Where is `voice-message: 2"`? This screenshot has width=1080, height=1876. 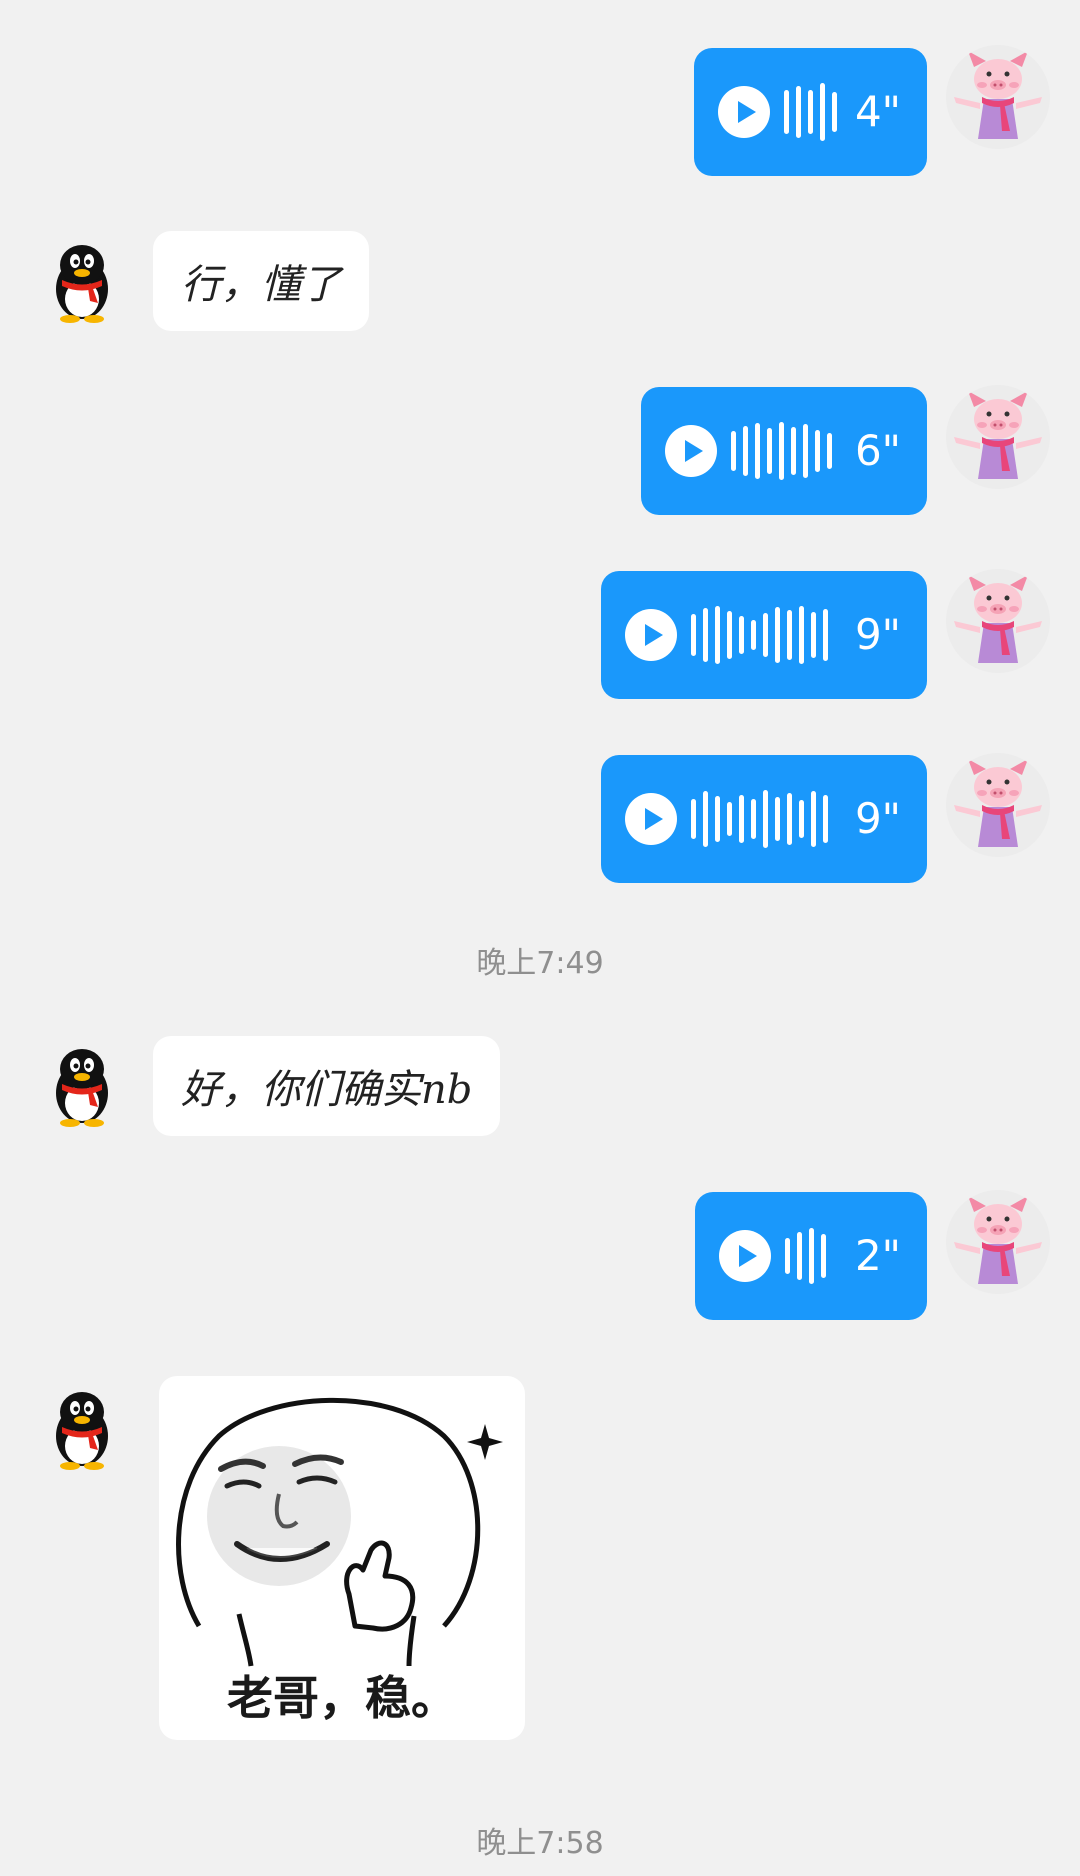 voice-message: 2" is located at coordinates (811, 1256).